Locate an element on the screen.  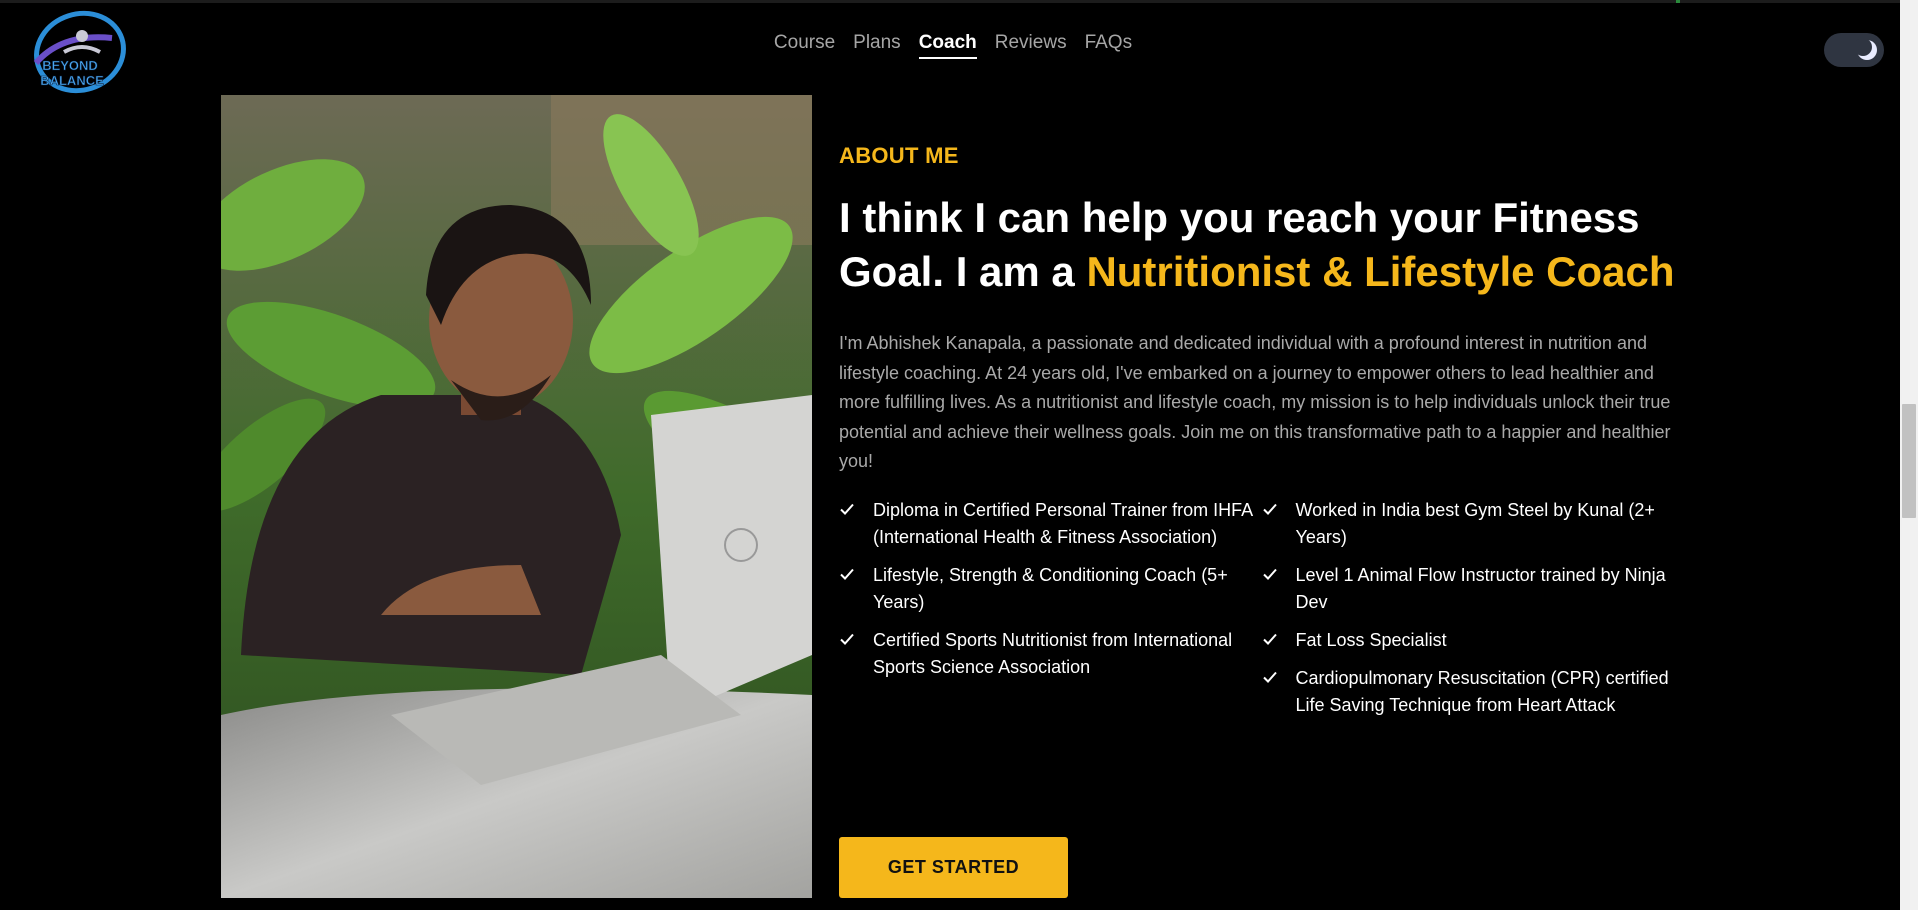
headline-highlight: Nutritionist & Lifestyle Coach is located at coordinates (1380, 271).